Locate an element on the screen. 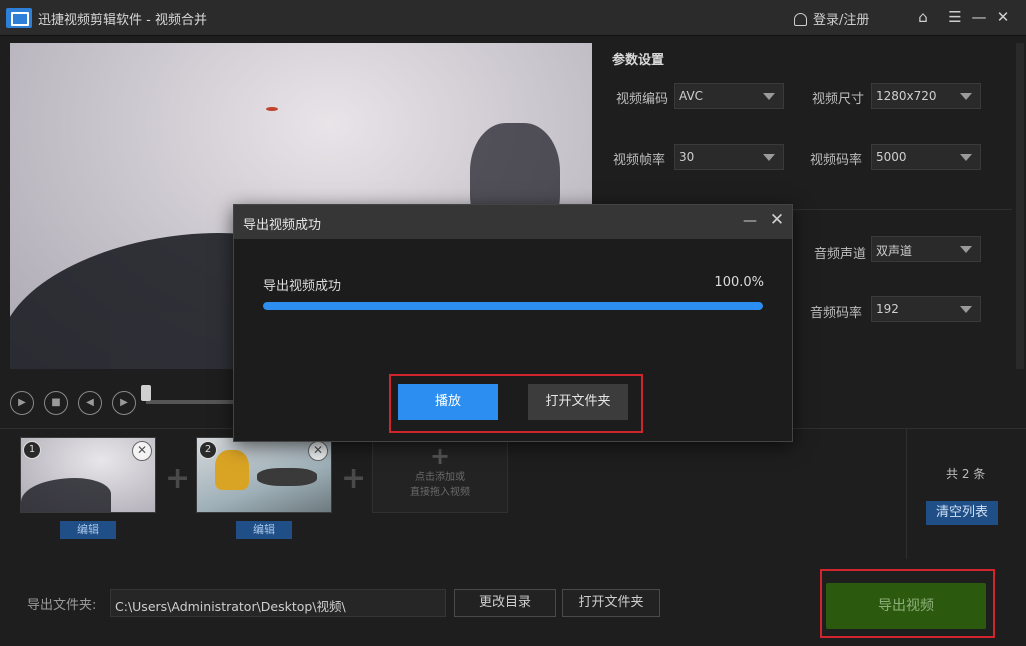 This screenshot has height=646, width=1026. audio-bitrate-select: 192 is located at coordinates (926, 309).